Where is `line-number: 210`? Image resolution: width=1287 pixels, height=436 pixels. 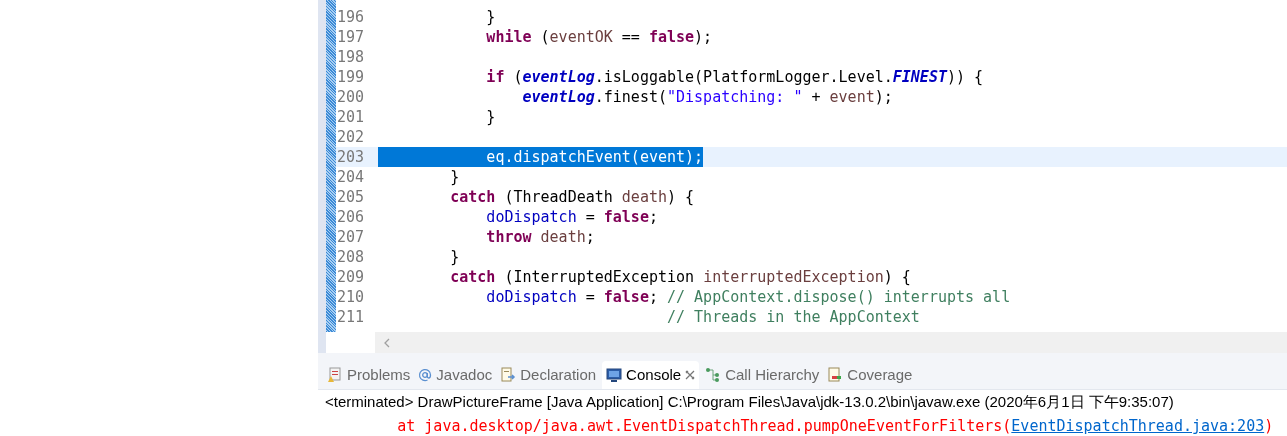 line-number: 210 is located at coordinates (351, 297).